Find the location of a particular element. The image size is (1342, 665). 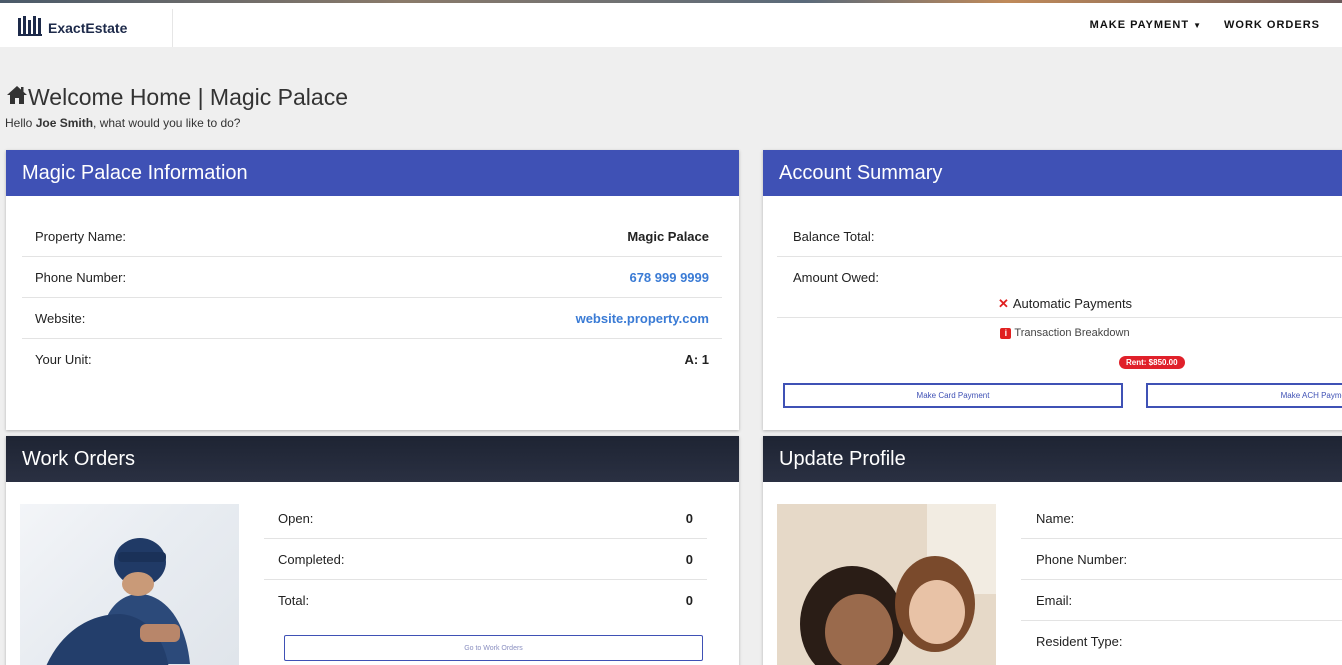

nav-work-orders: WORK ORDERS is located at coordinates (1272, 25).